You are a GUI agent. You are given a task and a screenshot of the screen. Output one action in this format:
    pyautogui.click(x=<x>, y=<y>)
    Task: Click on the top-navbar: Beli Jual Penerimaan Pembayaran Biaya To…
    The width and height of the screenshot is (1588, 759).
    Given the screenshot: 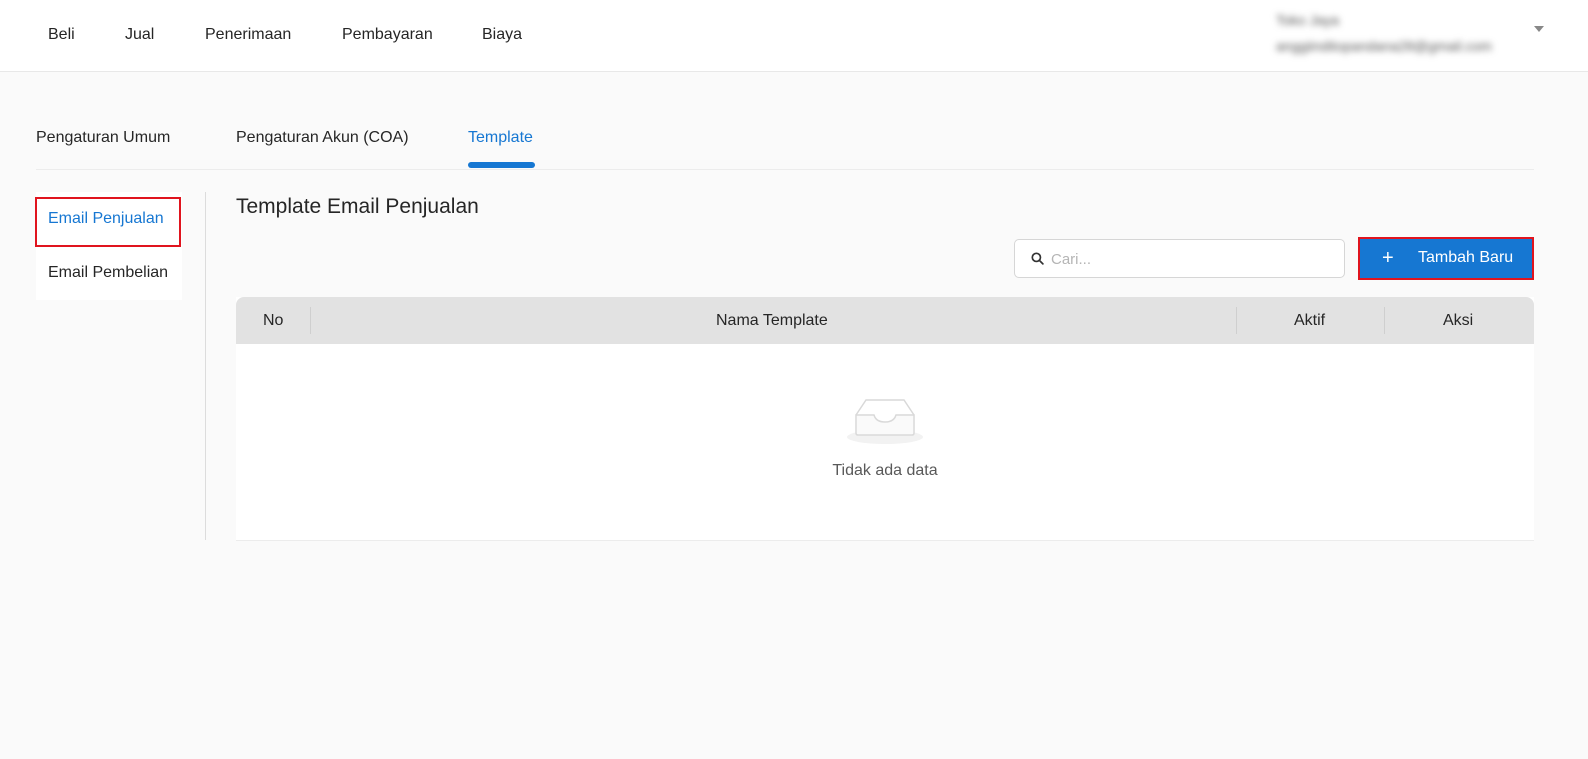 What is the action you would take?
    pyautogui.click(x=794, y=36)
    